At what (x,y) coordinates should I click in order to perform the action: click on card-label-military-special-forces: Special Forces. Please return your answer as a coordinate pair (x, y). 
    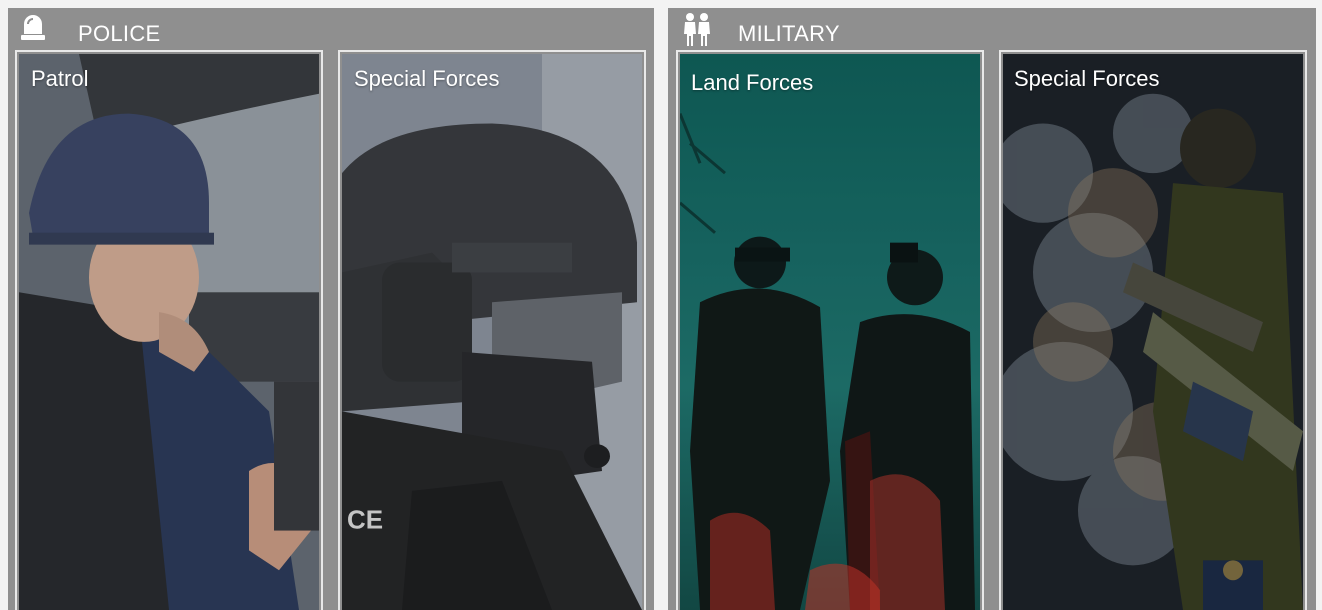
    Looking at the image, I should click on (1087, 78).